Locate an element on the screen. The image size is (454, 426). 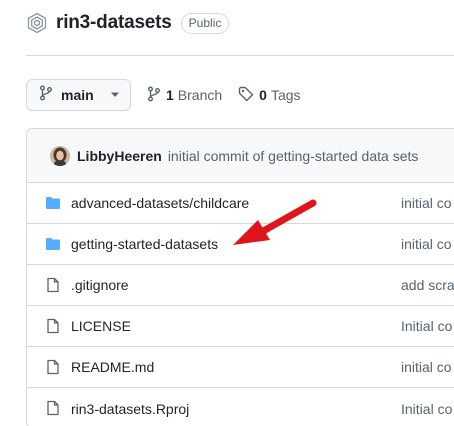
repo-icon is located at coordinates (37, 23).